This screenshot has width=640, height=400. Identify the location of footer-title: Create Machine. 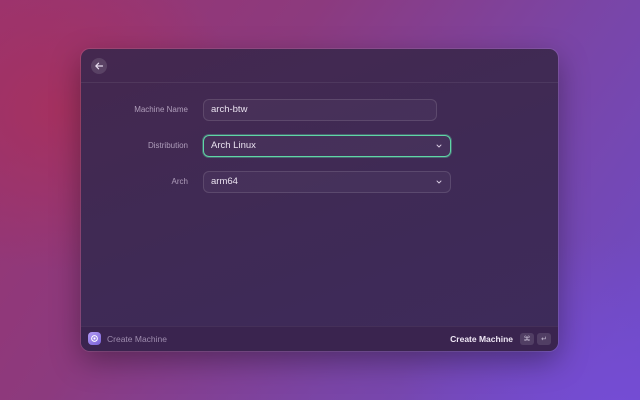
(137, 339).